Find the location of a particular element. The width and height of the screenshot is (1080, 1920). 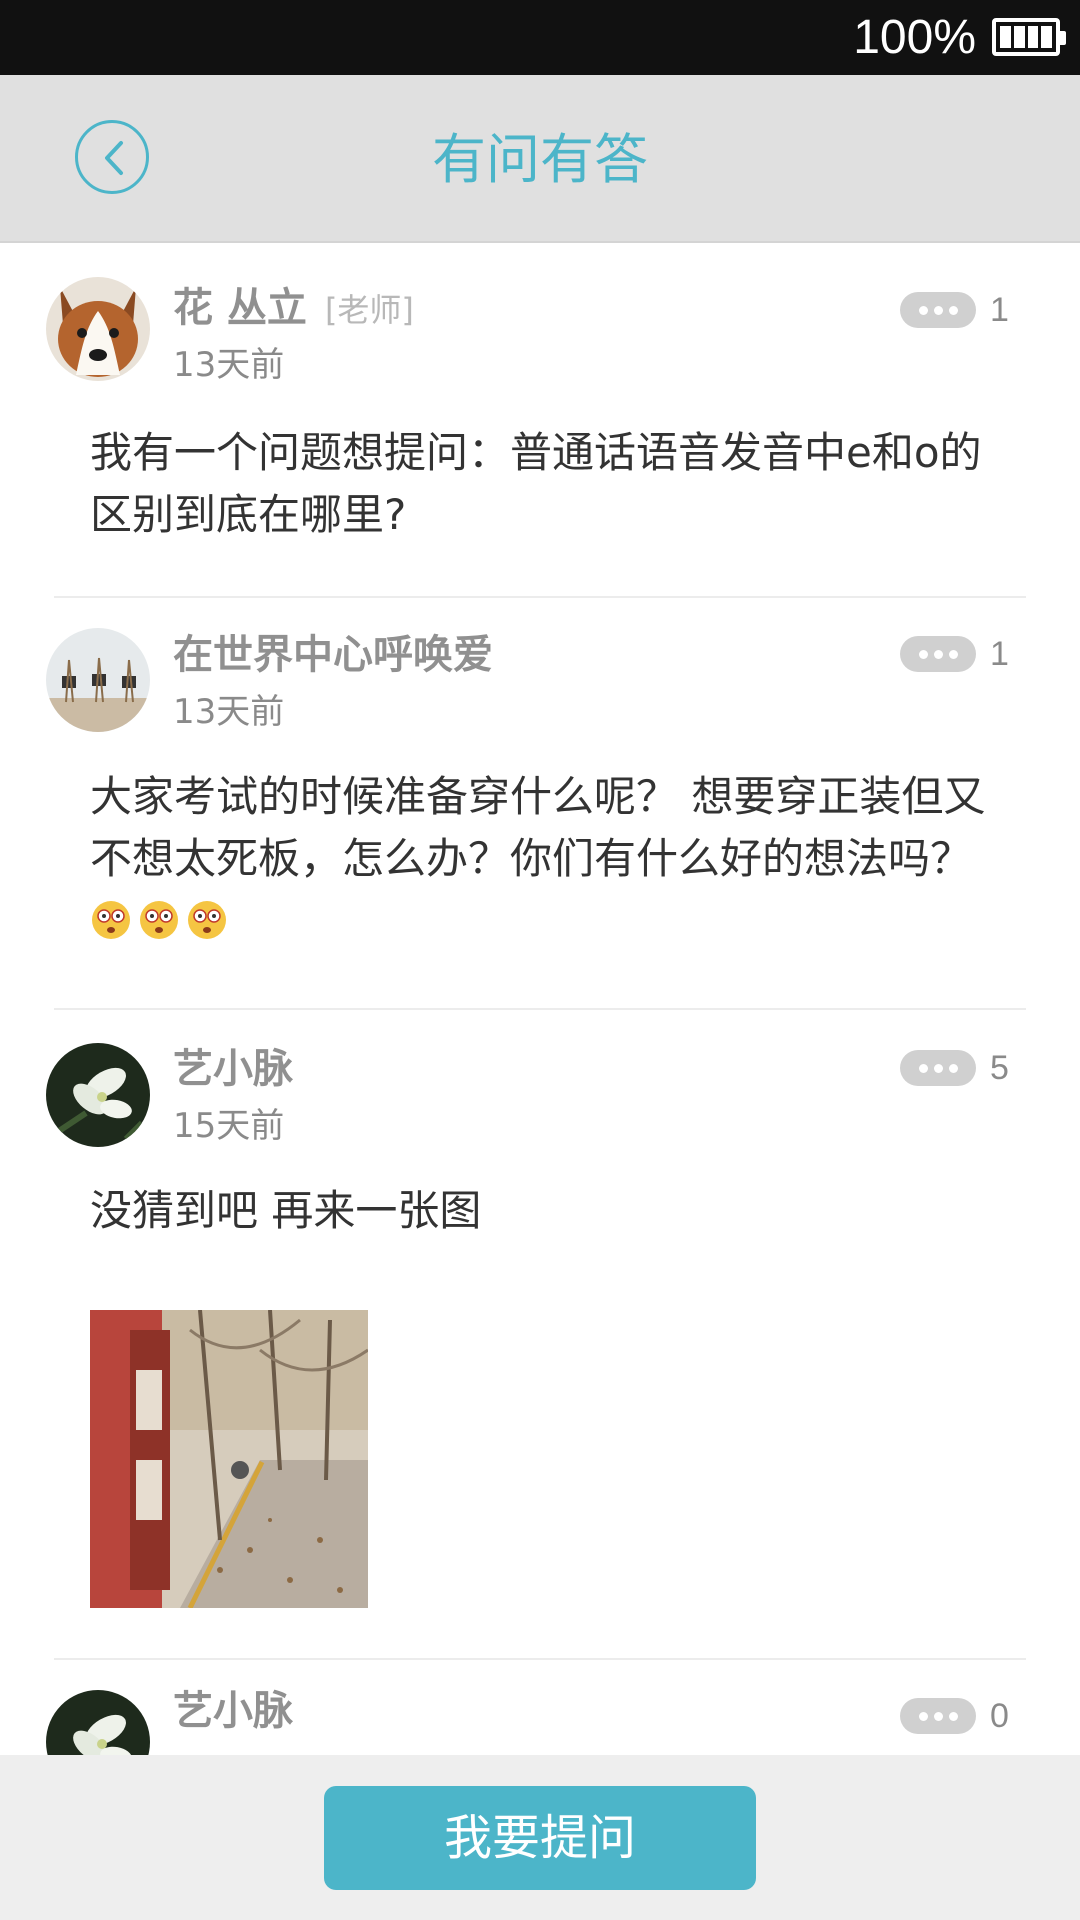

reply-count: 0 is located at coordinates (999, 1716).